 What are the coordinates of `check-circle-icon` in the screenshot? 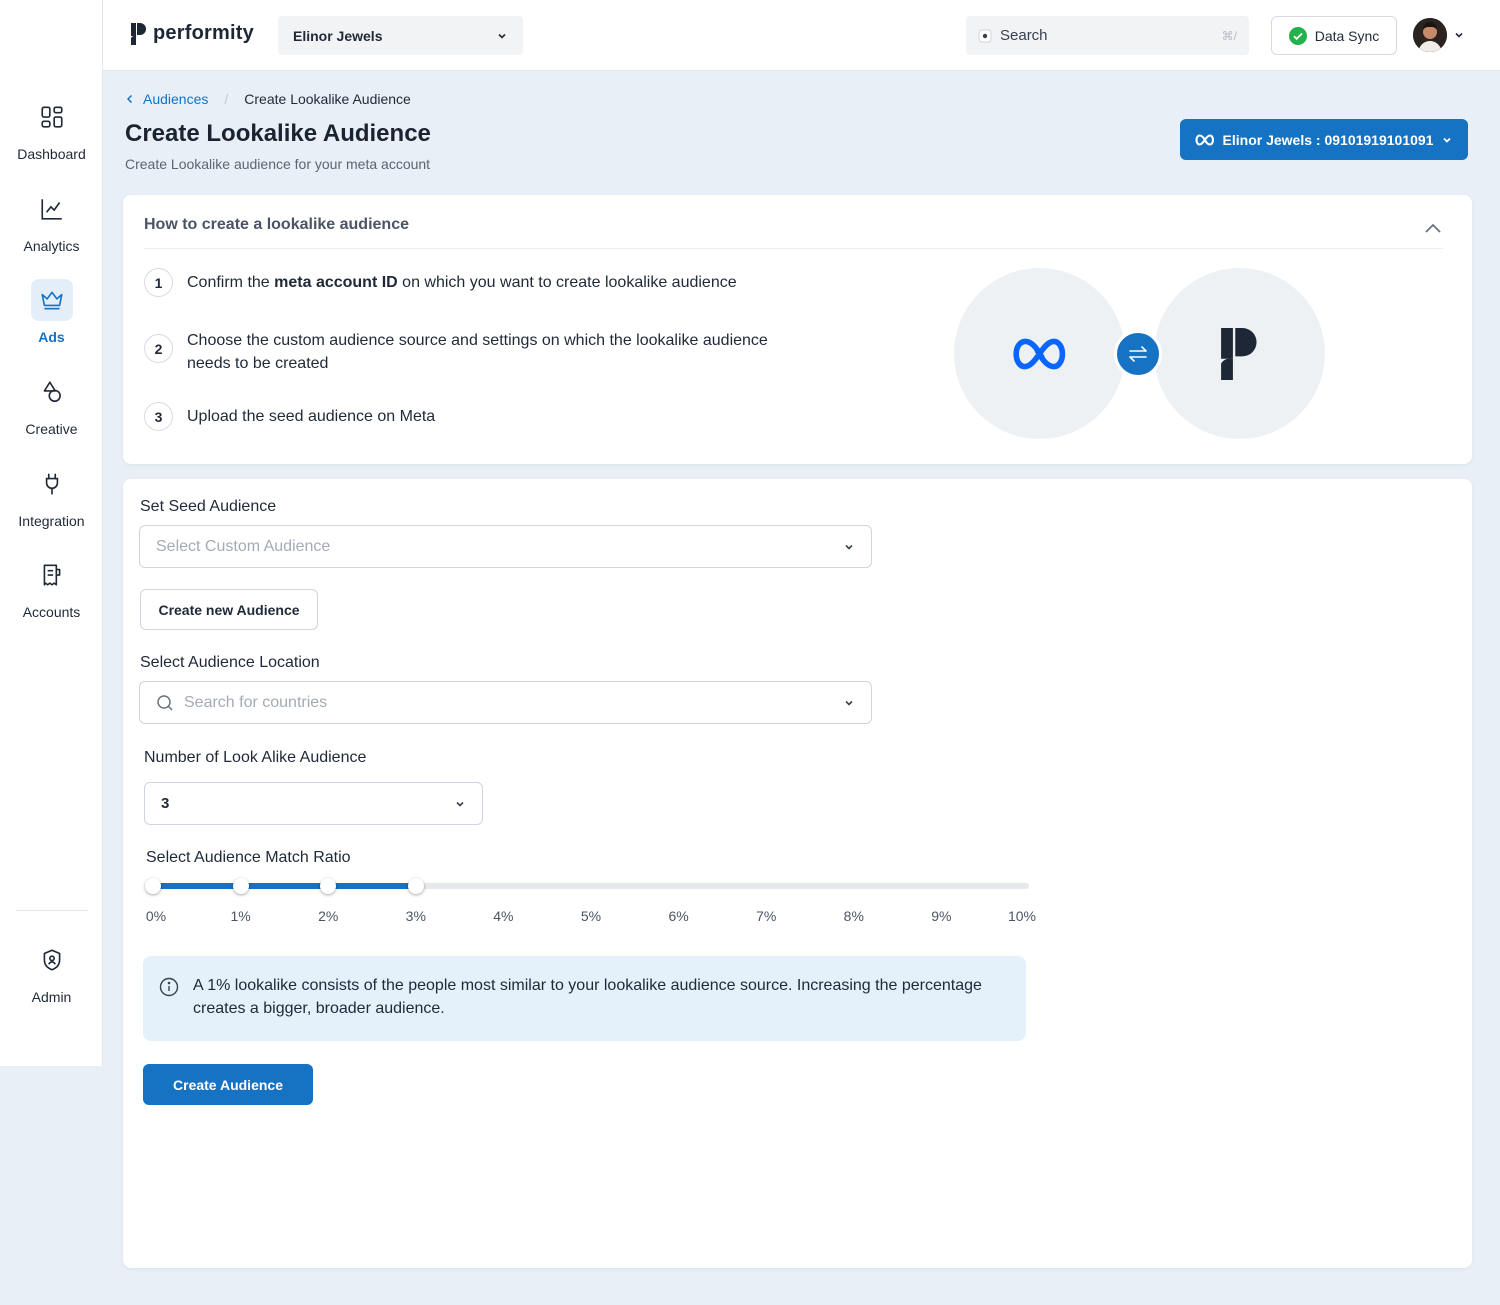 It's located at (1297, 35).